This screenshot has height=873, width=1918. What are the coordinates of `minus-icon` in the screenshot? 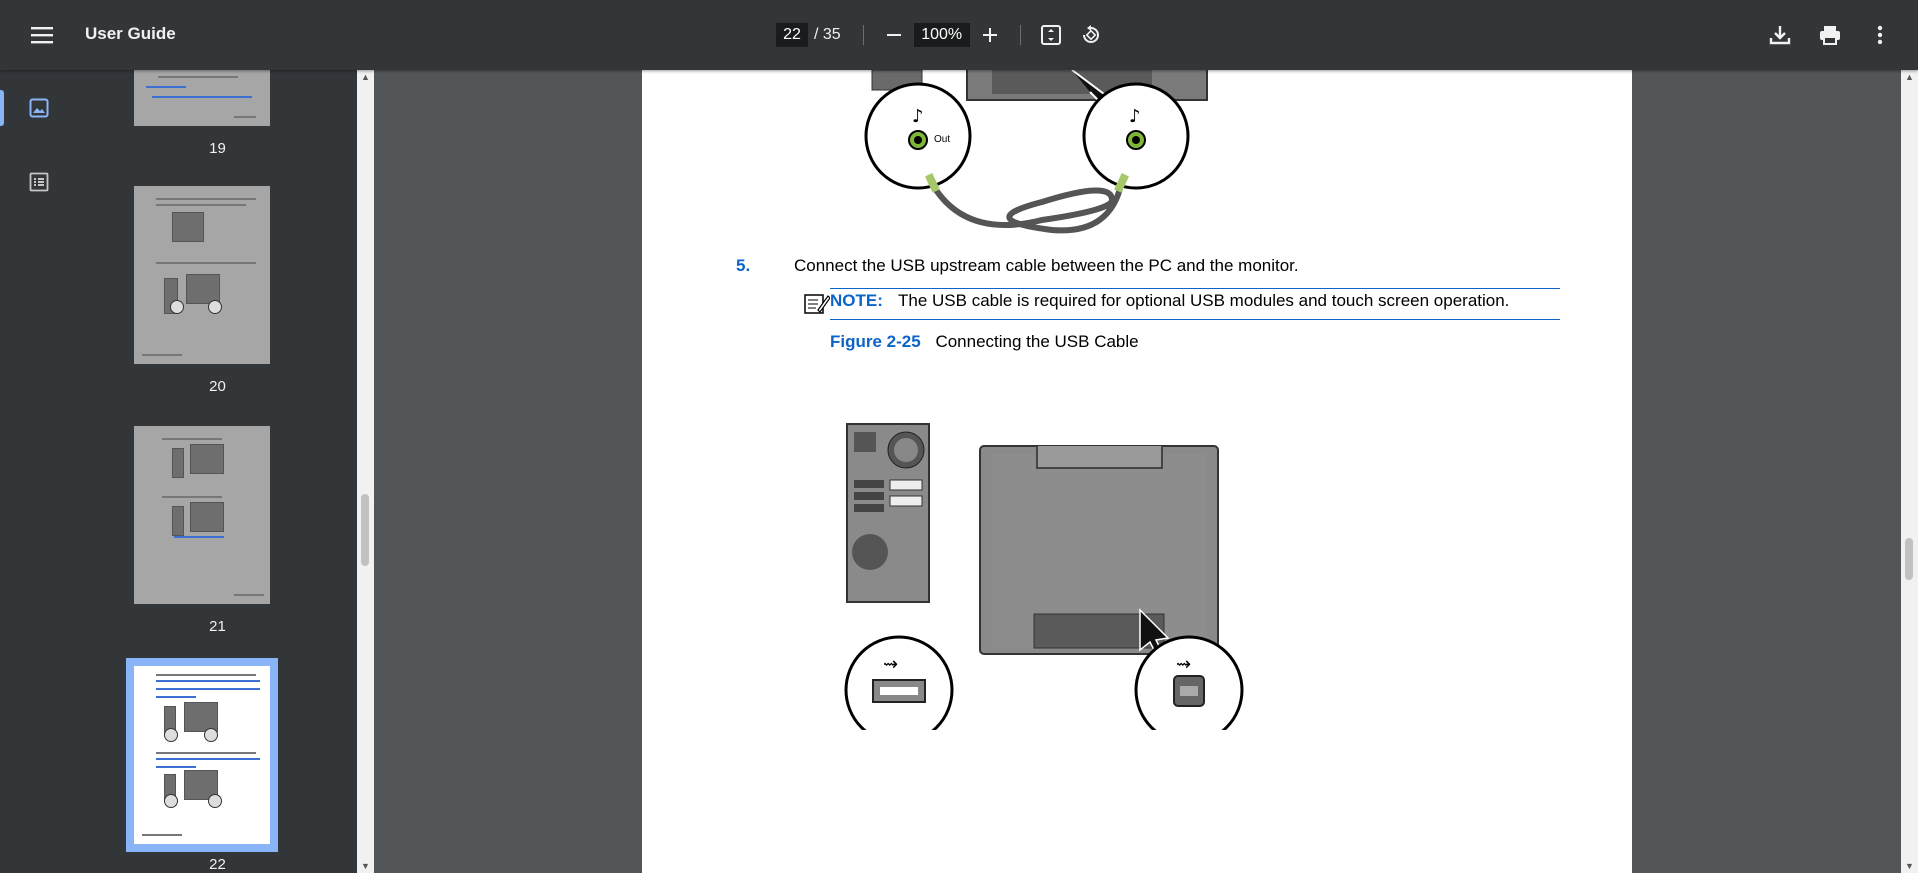 It's located at (893, 35).